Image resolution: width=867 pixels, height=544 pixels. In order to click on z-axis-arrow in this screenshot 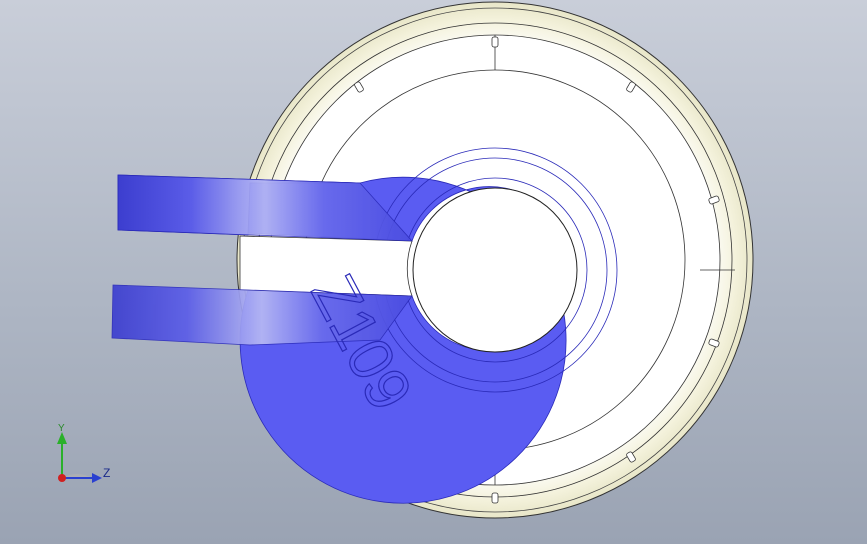, I will do `click(97, 478)`.